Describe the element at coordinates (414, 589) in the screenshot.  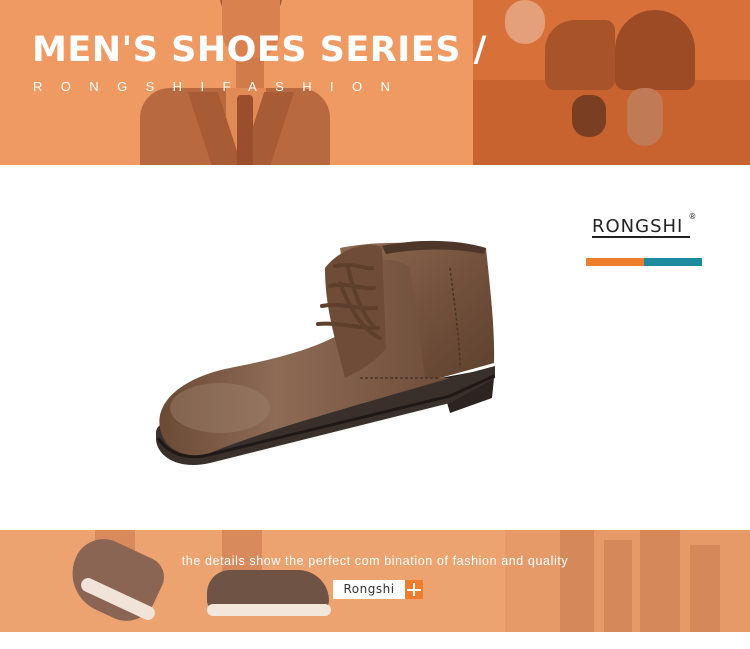
I see `plus-icon` at that location.